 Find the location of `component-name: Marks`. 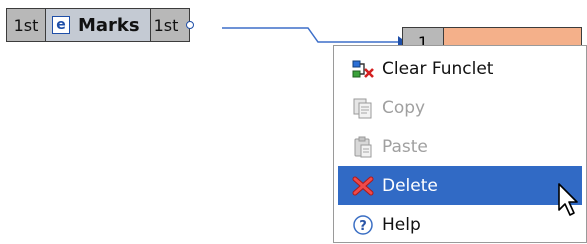

component-name: Marks is located at coordinates (109, 25).